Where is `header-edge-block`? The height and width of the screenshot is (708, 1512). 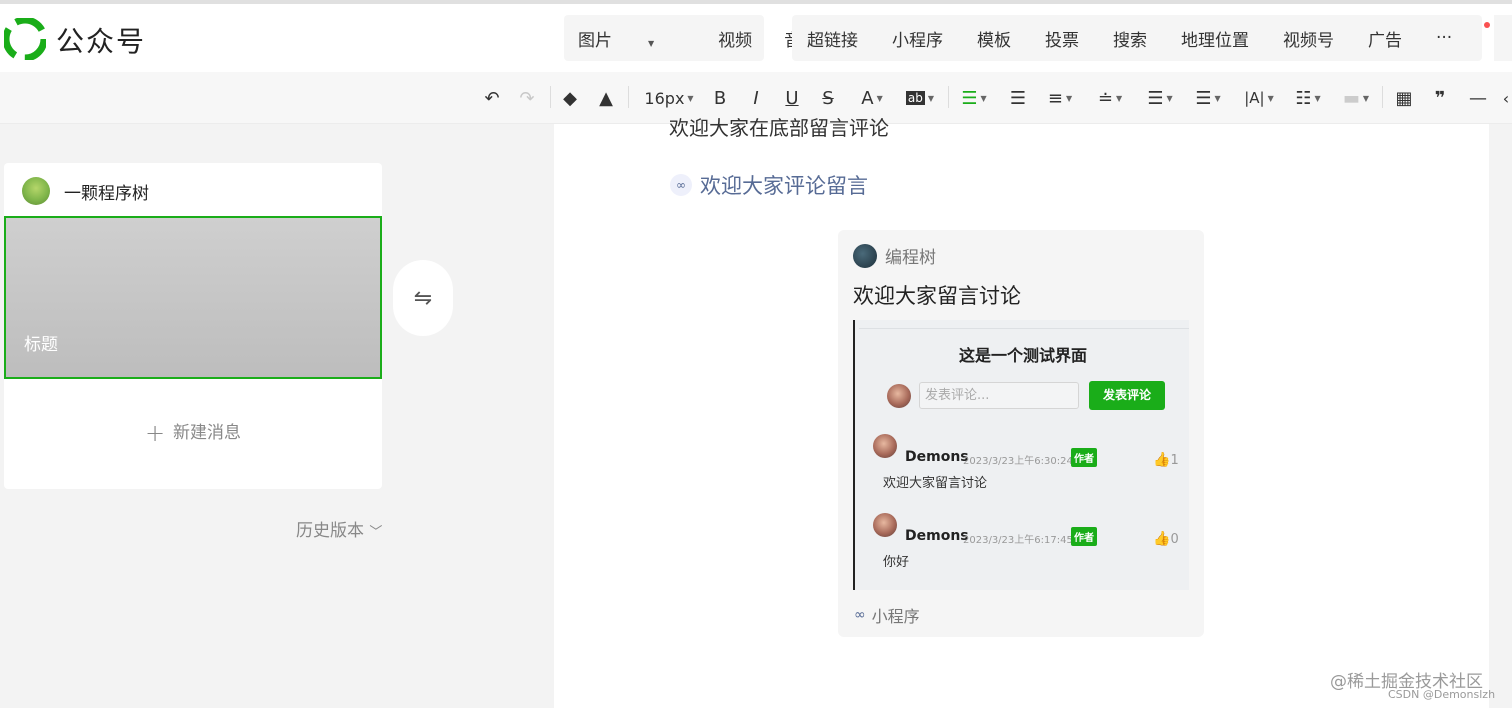
header-edge-block is located at coordinates (1503, 38).